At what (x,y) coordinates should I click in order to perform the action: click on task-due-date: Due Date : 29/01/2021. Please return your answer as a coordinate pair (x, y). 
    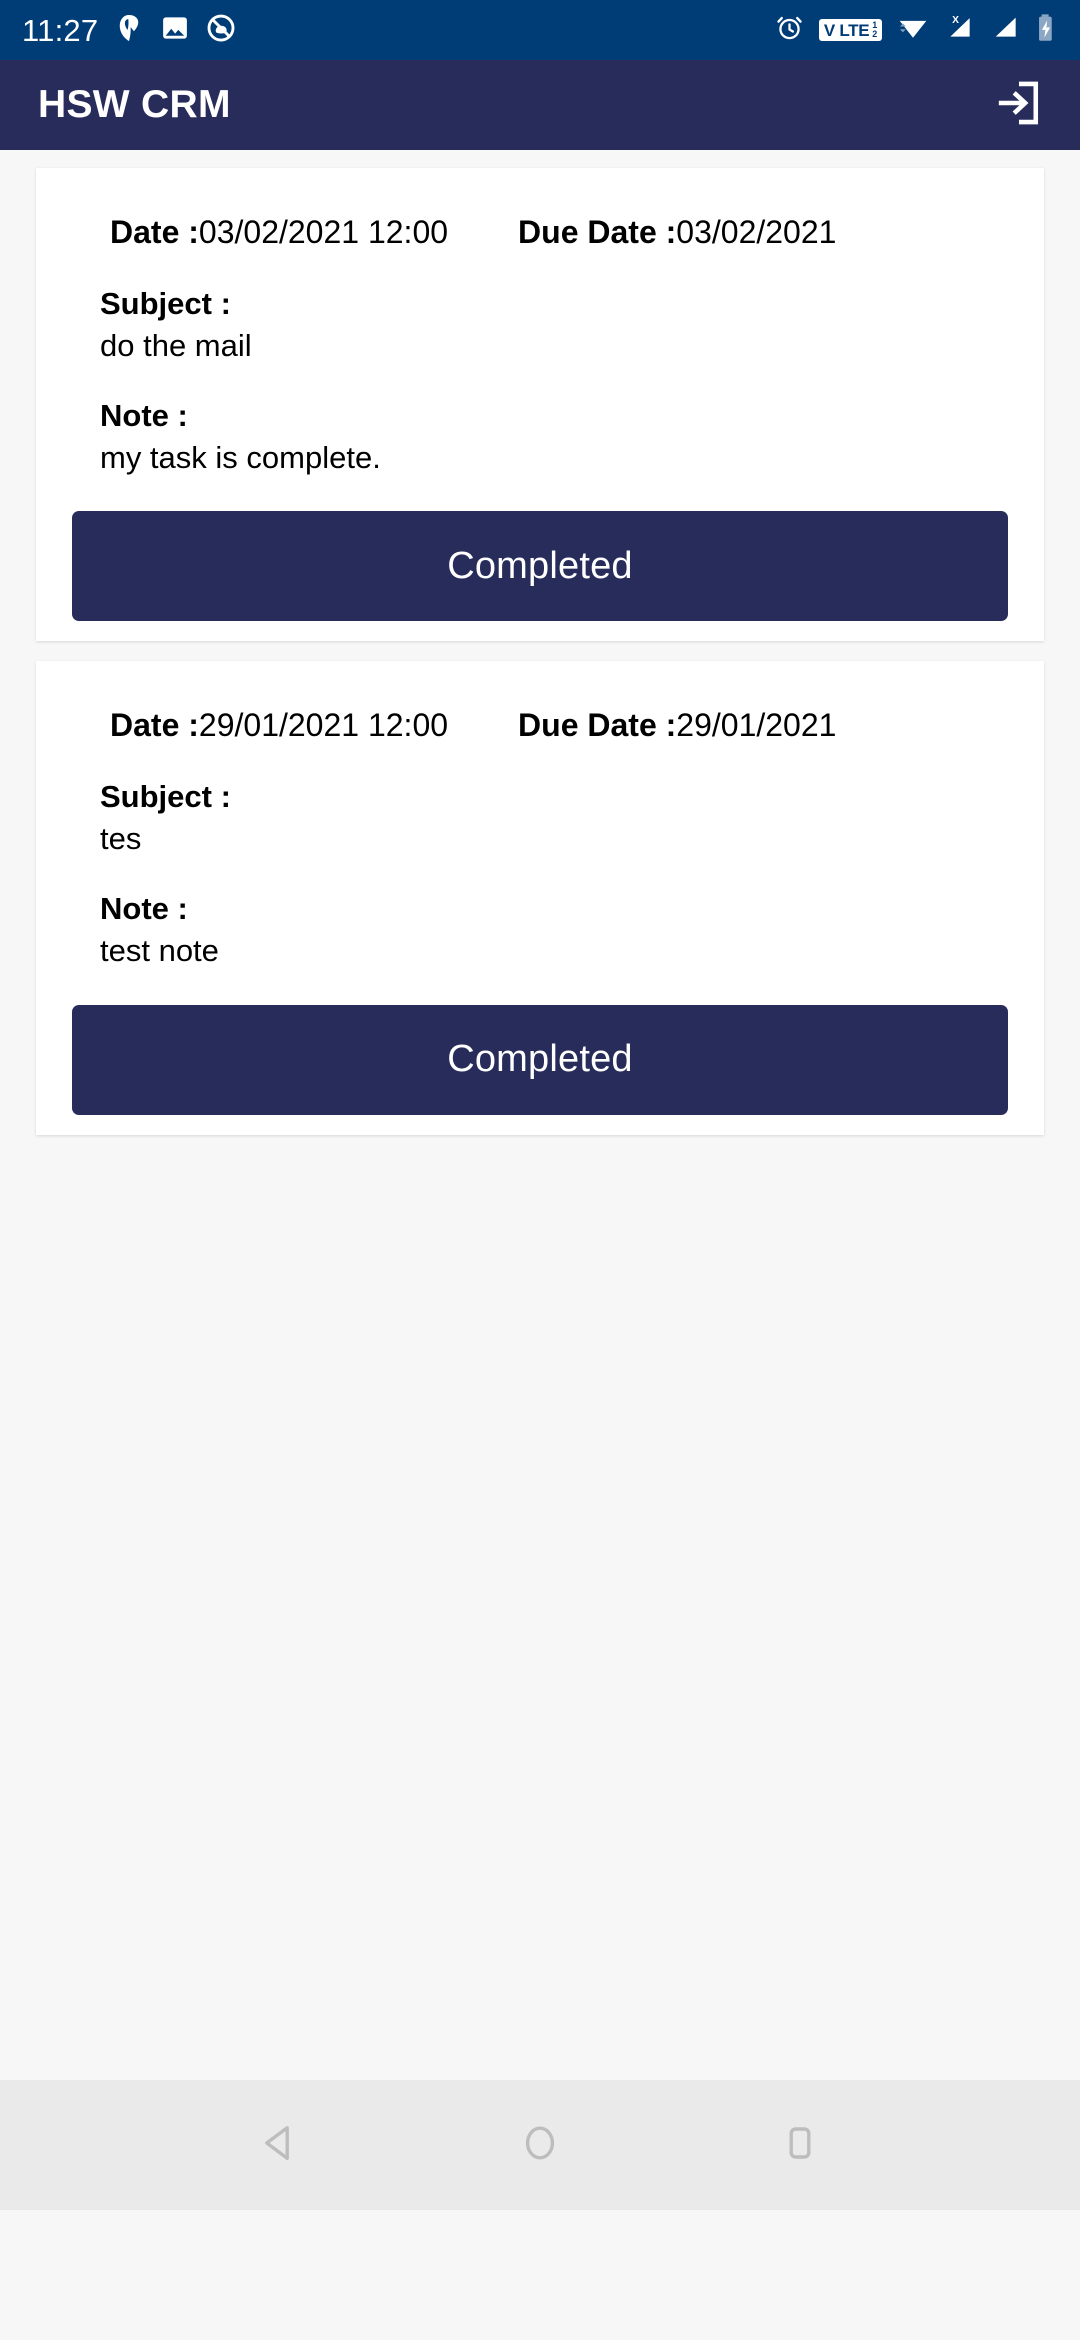
    Looking at the image, I should click on (677, 725).